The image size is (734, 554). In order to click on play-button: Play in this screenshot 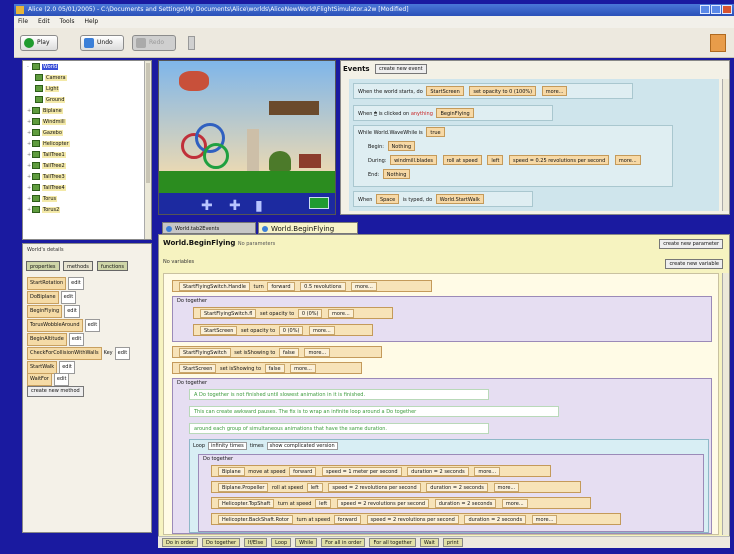, I will do `click(39, 43)`.